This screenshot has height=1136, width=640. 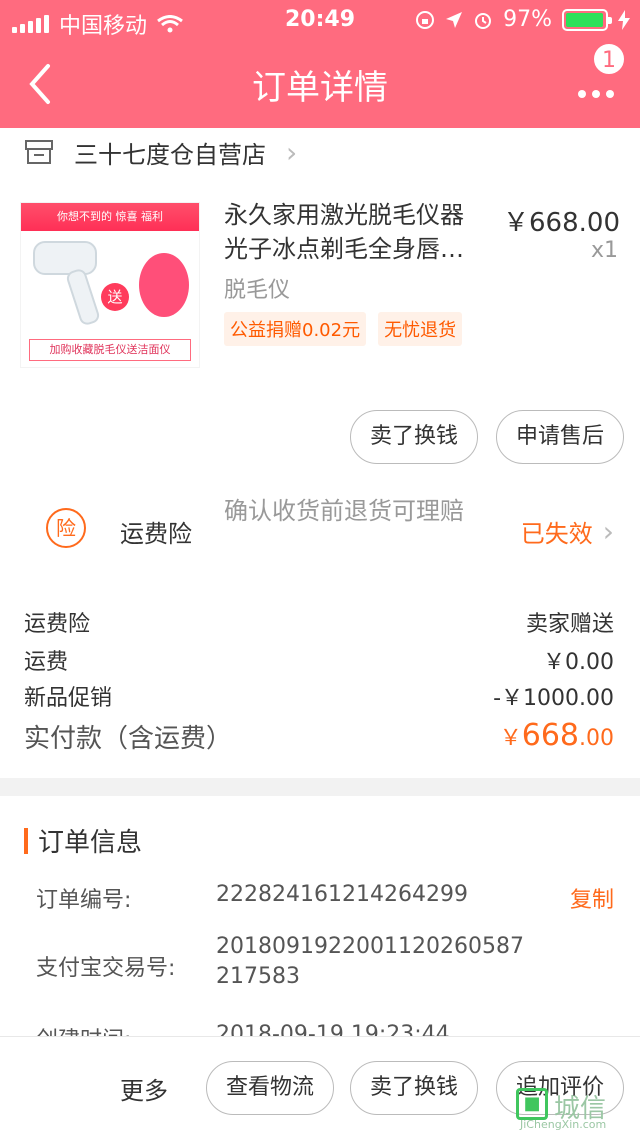 What do you see at coordinates (83, 297) in the screenshot?
I see `device-handle-illustration` at bounding box center [83, 297].